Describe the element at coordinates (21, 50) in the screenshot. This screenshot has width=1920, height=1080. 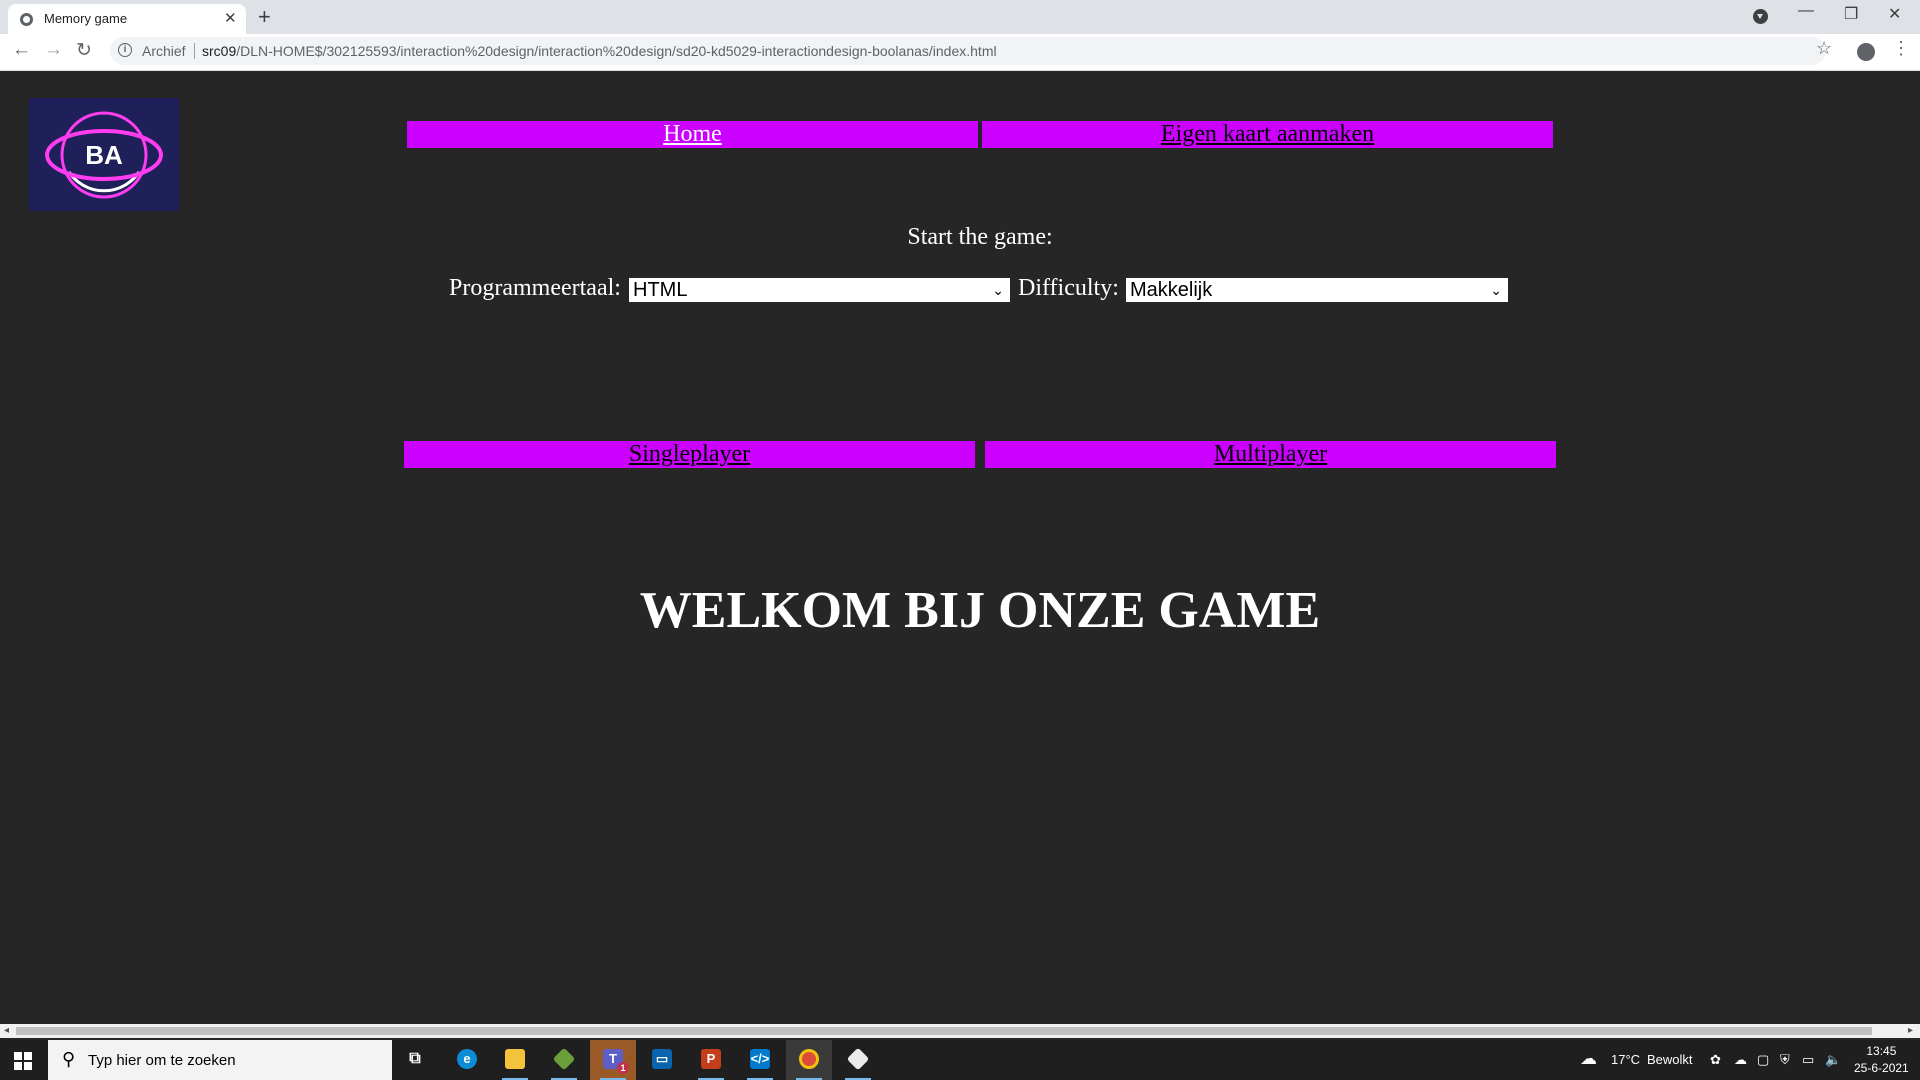
I see `back-icon: ←` at that location.